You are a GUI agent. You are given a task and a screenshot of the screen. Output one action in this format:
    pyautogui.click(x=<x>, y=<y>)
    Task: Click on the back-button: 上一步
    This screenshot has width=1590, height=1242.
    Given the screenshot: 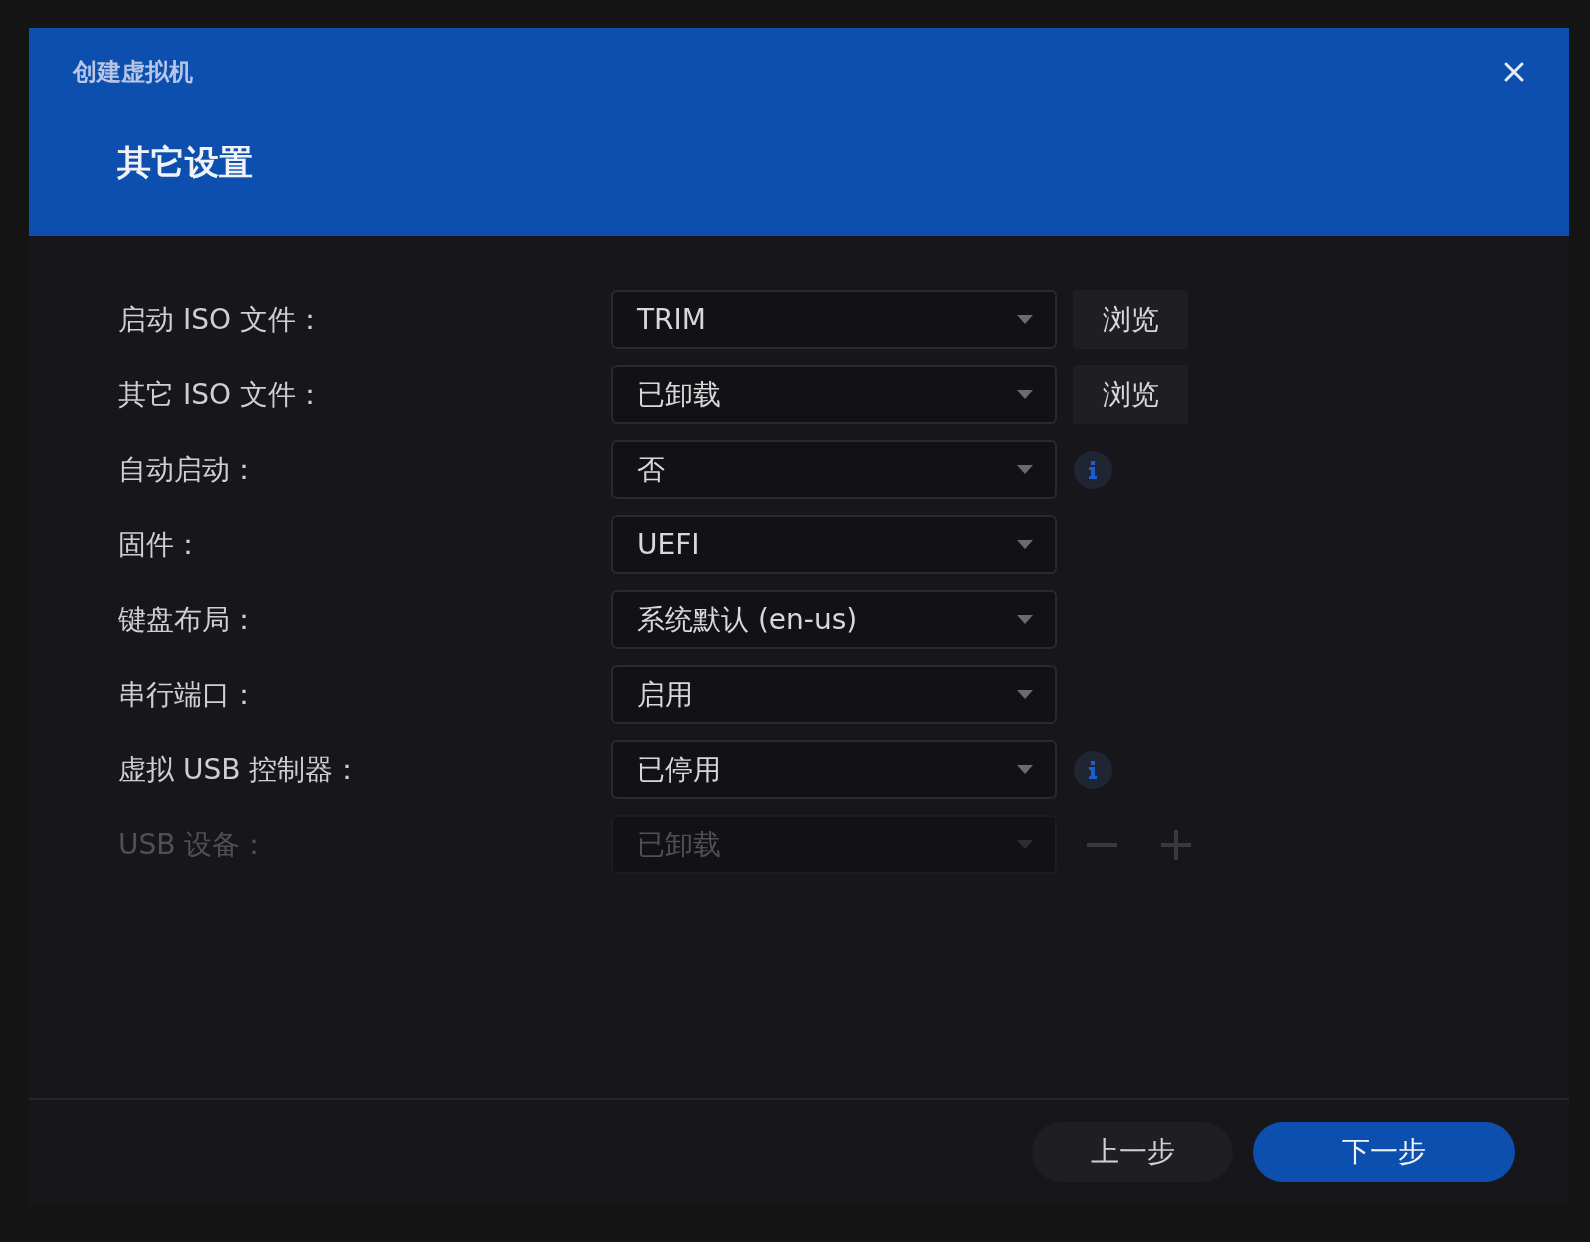 What is the action you would take?
    pyautogui.click(x=1132, y=1152)
    